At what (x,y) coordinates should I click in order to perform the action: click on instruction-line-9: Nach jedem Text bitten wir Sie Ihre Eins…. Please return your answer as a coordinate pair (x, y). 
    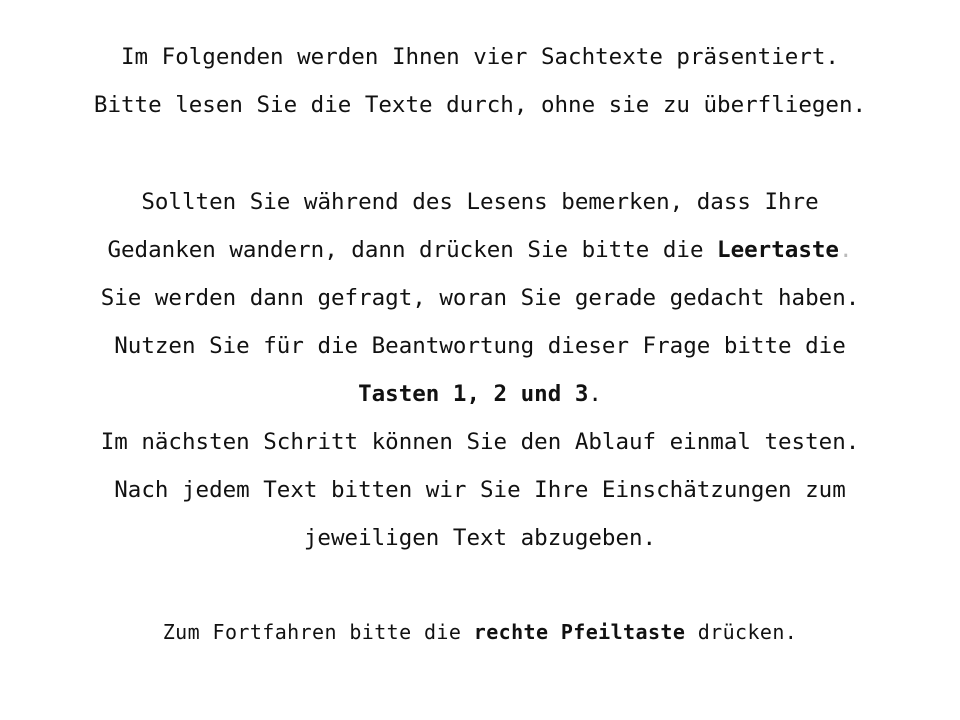
    Looking at the image, I should click on (480, 490).